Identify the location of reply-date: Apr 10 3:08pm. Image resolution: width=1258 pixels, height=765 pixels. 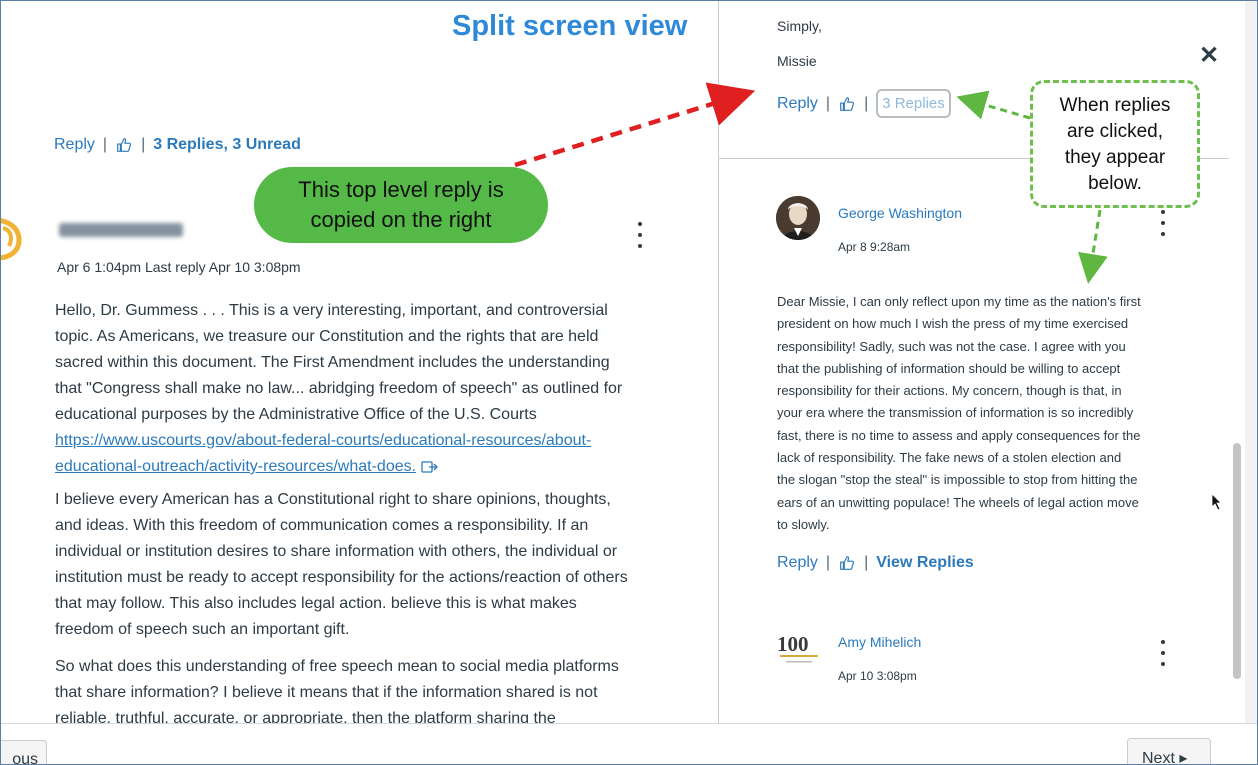
(877, 676).